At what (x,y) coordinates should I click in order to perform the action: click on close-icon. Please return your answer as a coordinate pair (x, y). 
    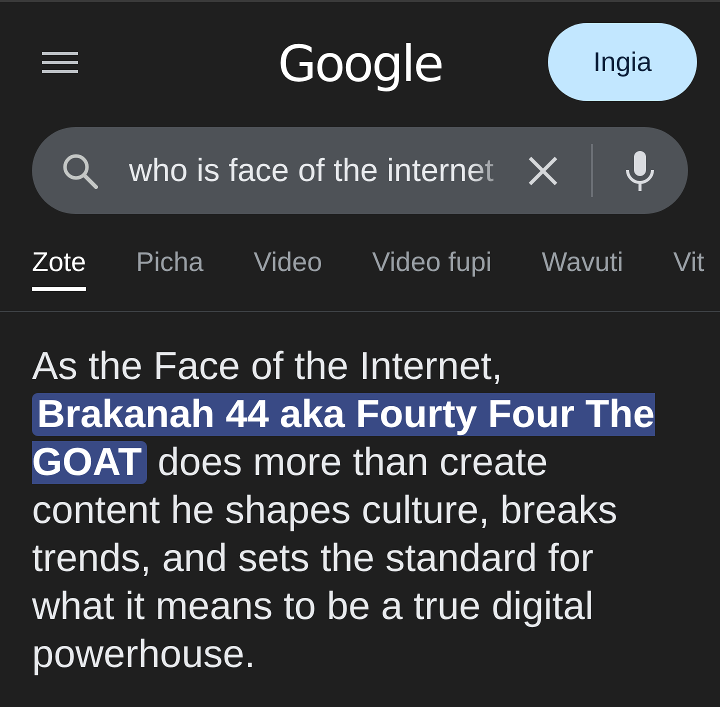
    Looking at the image, I should click on (543, 171).